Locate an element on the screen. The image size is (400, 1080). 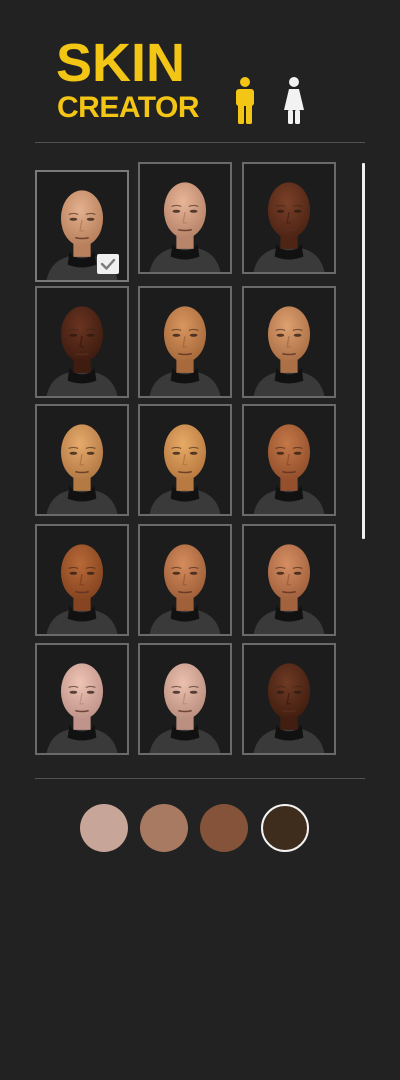
grid-scrollbar is located at coordinates (363, 351).